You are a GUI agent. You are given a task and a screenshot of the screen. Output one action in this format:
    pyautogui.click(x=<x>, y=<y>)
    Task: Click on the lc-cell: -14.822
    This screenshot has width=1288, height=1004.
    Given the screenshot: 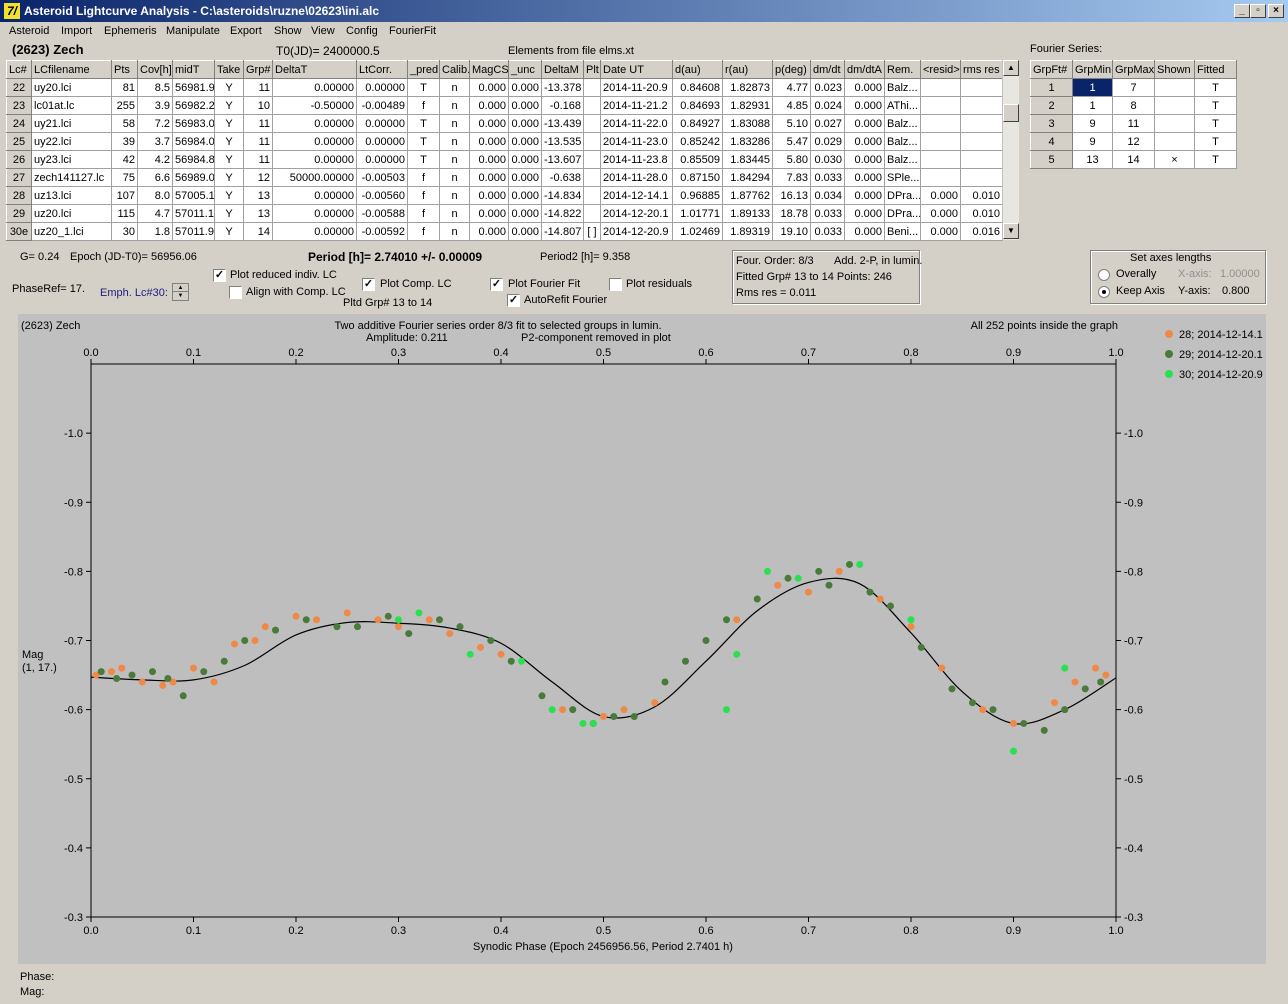 What is the action you would take?
    pyautogui.click(x=562, y=213)
    